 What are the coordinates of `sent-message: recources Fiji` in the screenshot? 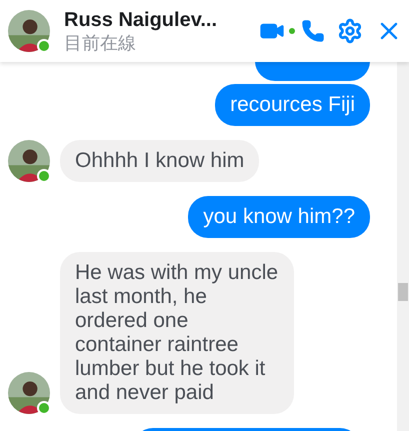 It's located at (292, 105).